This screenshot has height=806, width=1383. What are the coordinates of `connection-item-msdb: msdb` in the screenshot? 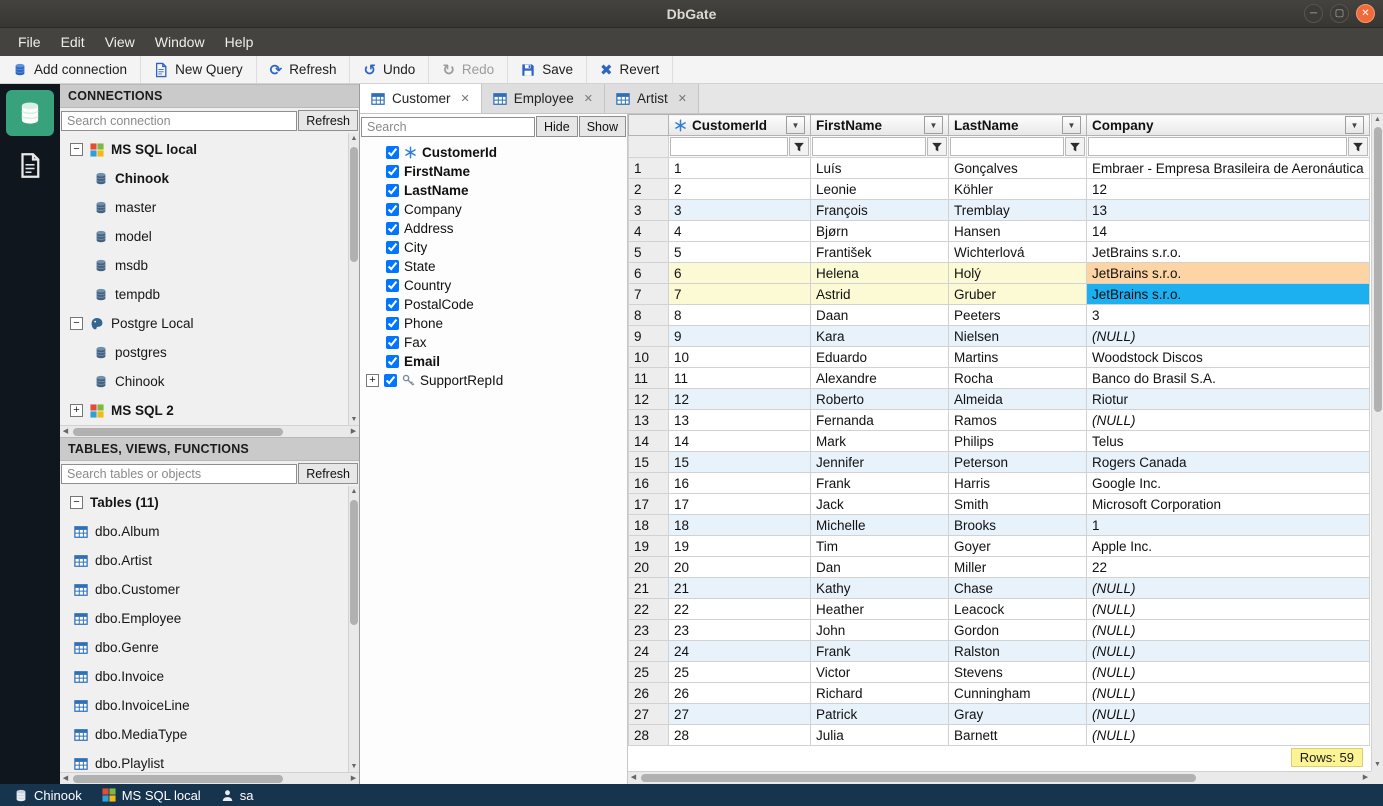 It's located at (209, 265).